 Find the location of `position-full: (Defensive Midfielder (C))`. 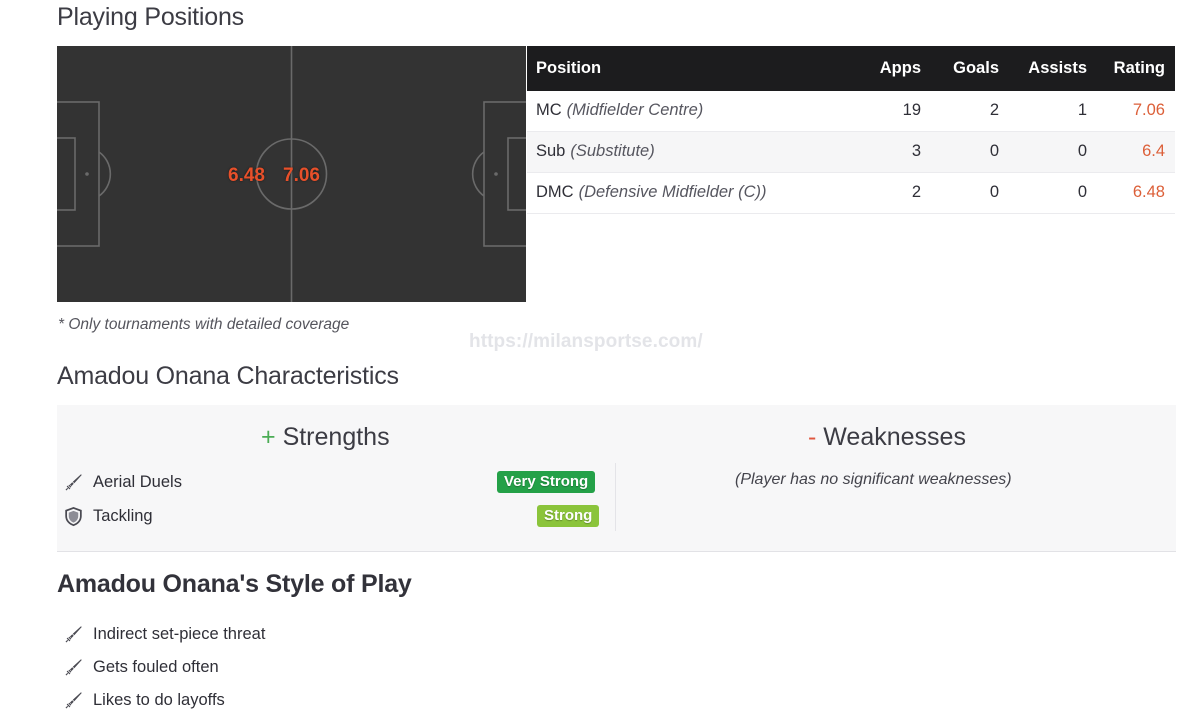

position-full: (Defensive Midfielder (C)) is located at coordinates (672, 192).